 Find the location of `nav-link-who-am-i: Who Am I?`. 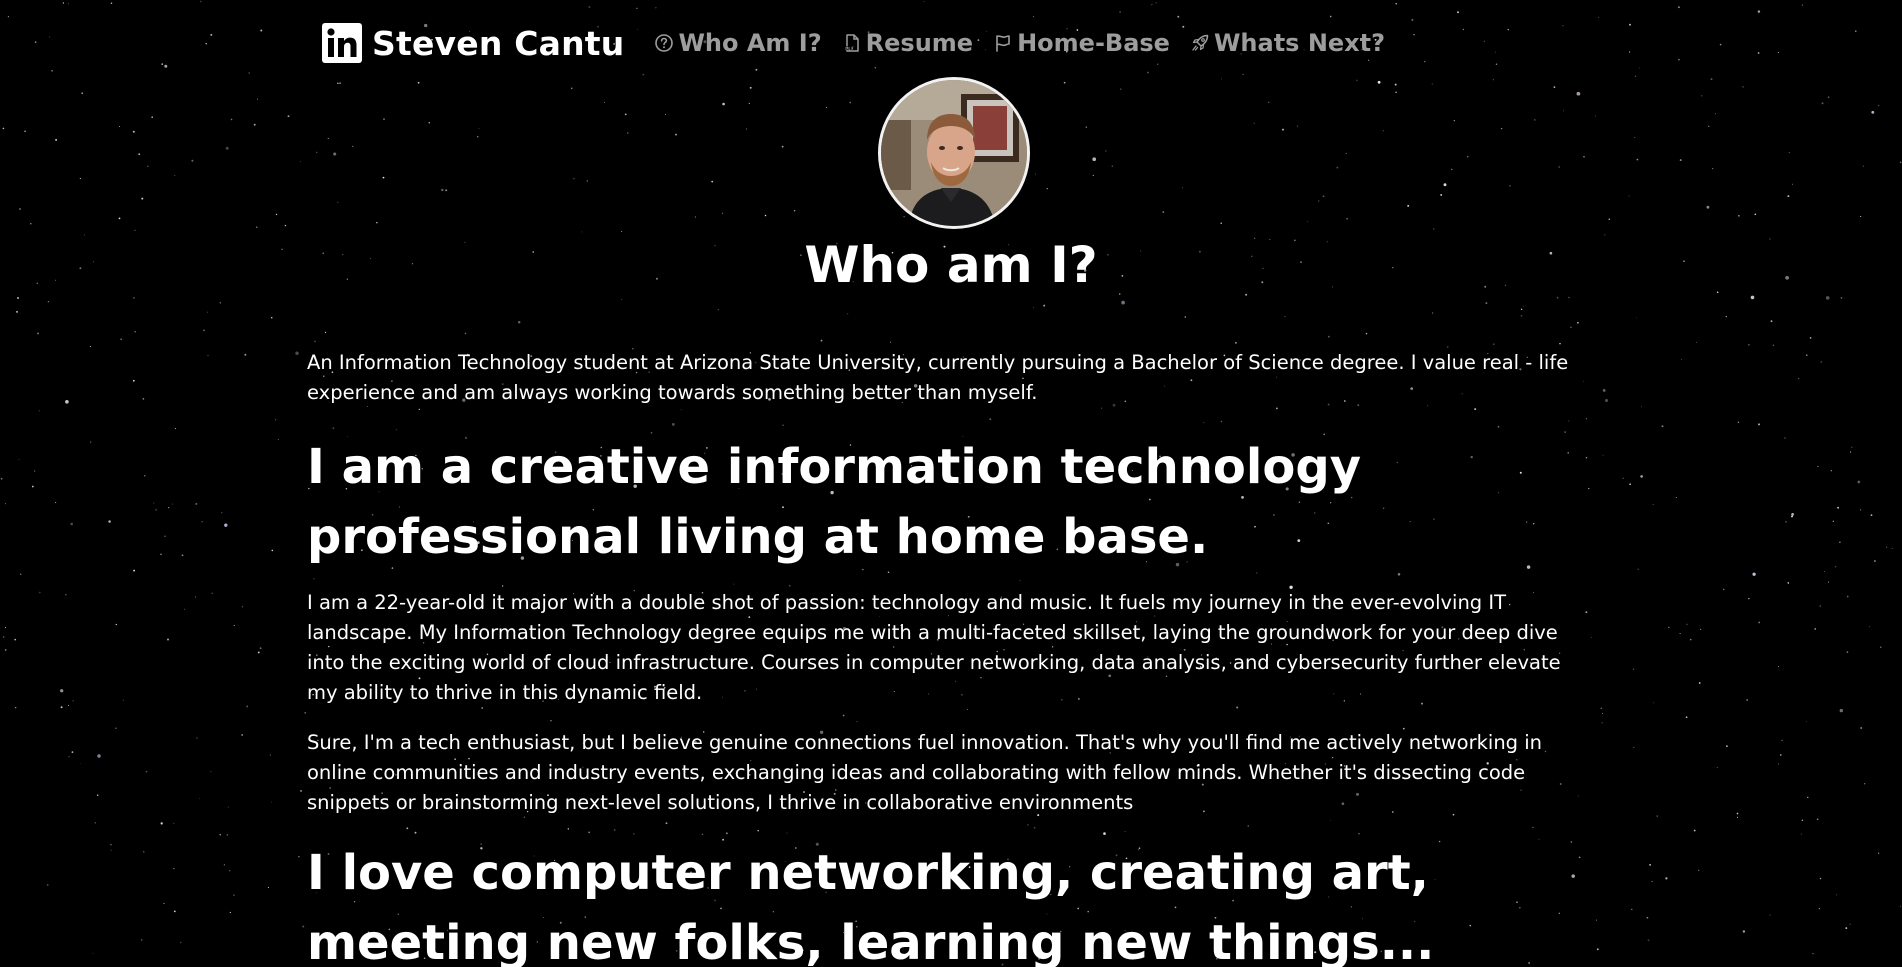

nav-link-who-am-i: Who Am I? is located at coordinates (738, 43).